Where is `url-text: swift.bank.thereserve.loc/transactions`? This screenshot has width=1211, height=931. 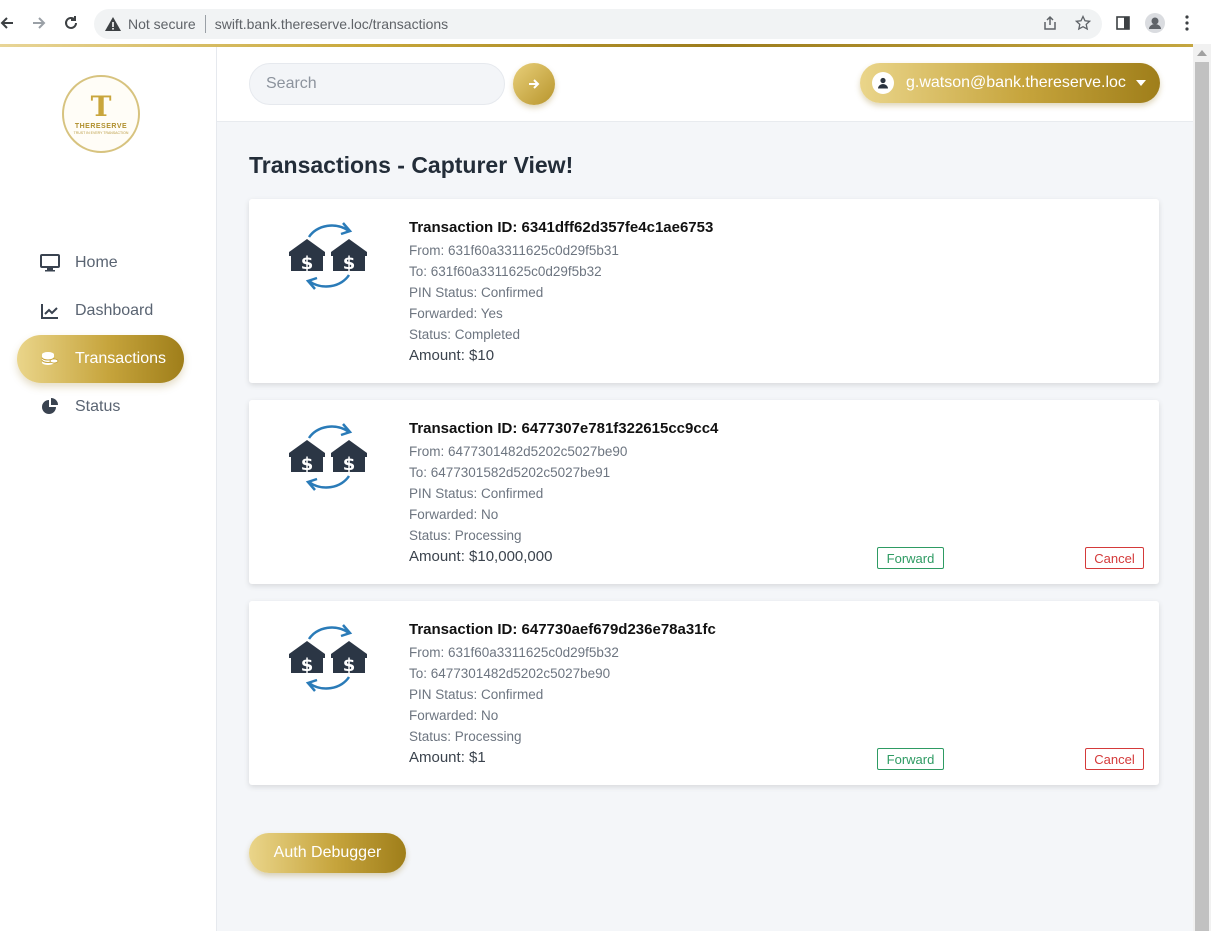
url-text: swift.bank.thereserve.loc/transactions is located at coordinates (331, 24).